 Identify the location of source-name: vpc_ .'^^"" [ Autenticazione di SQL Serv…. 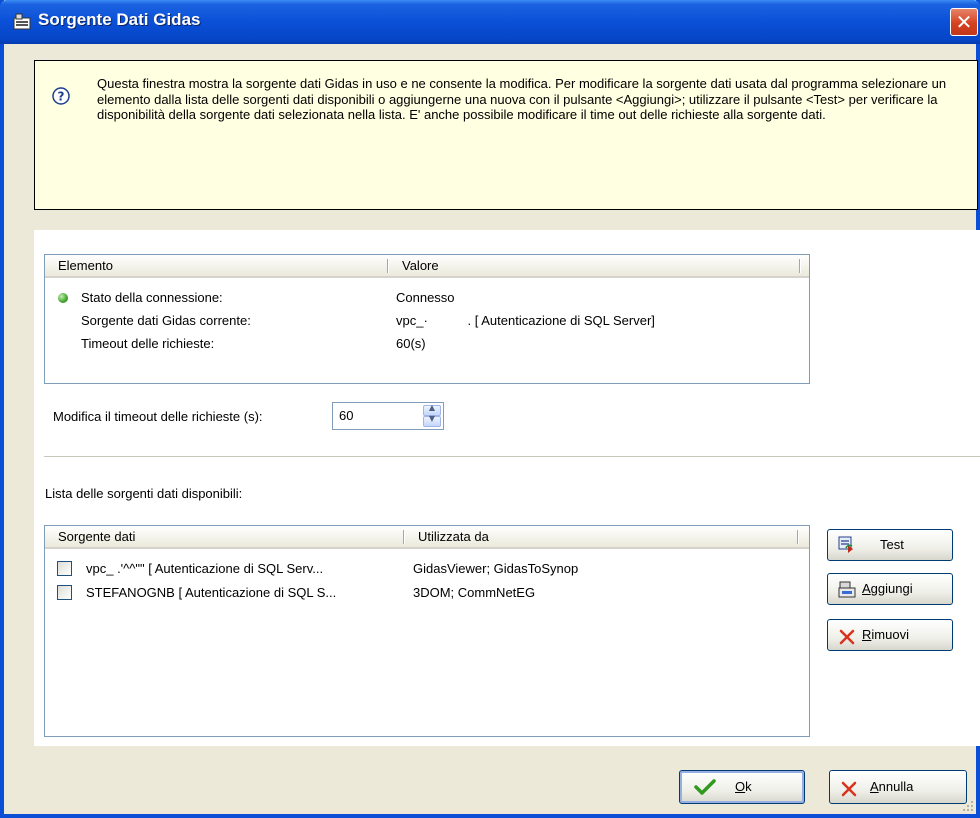
(205, 568).